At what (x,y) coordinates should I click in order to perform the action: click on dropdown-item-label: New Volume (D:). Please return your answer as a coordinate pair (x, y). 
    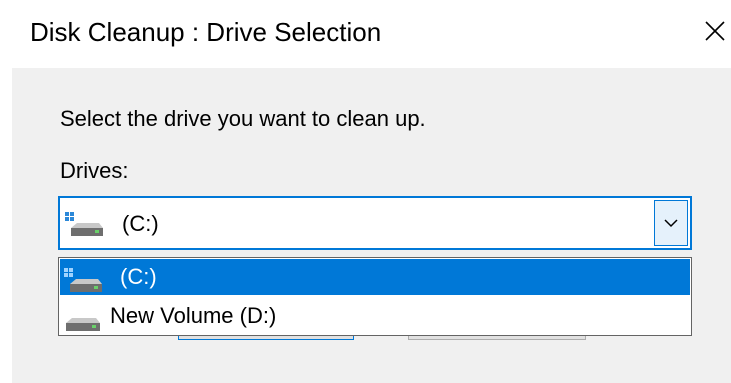
    Looking at the image, I should click on (193, 315).